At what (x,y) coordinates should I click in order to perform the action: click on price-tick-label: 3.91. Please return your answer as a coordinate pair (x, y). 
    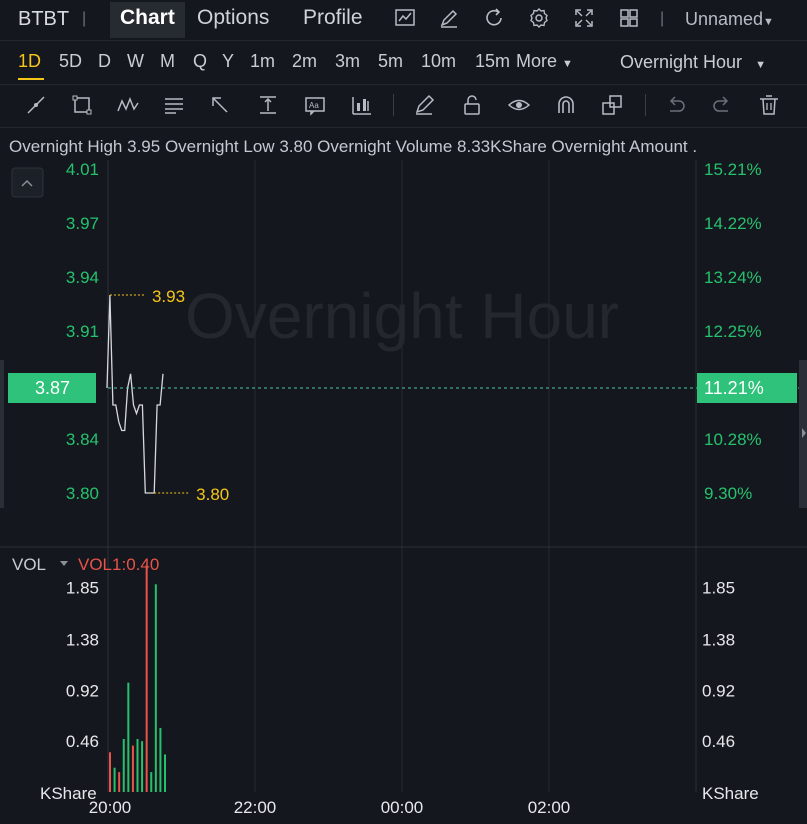
    Looking at the image, I should click on (82, 331).